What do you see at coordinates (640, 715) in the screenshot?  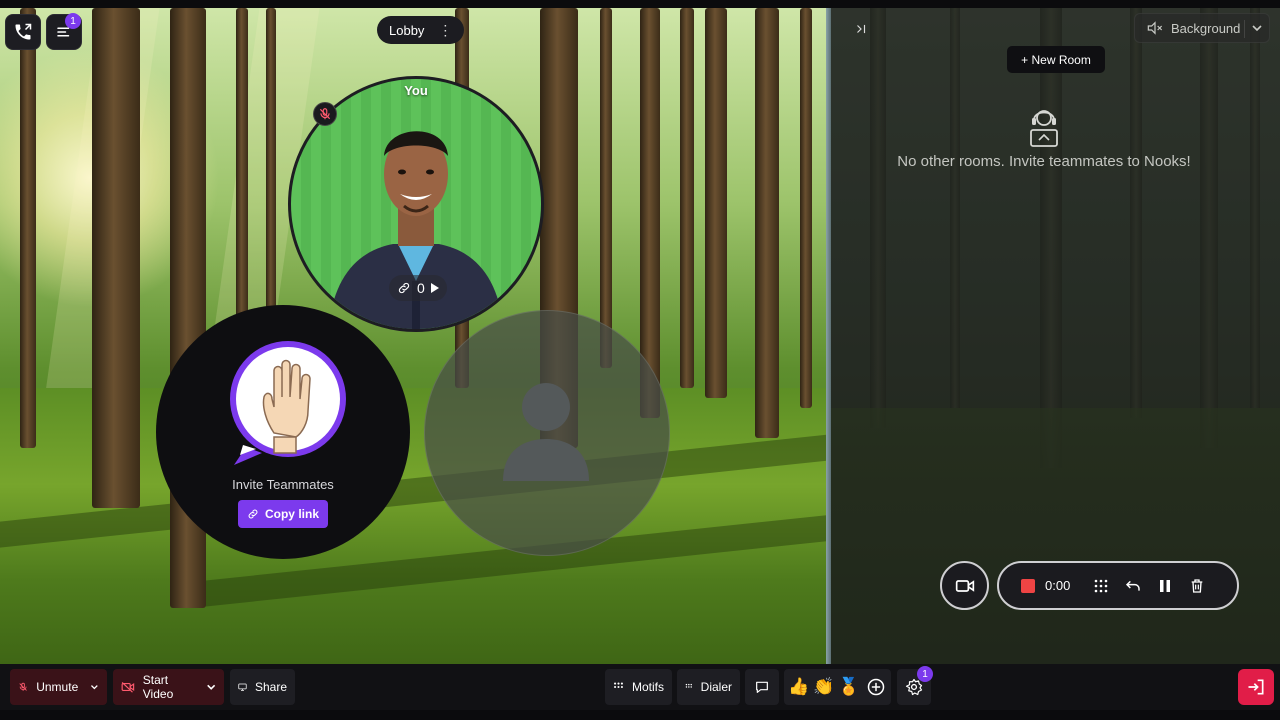 I see `bottom-edge` at bounding box center [640, 715].